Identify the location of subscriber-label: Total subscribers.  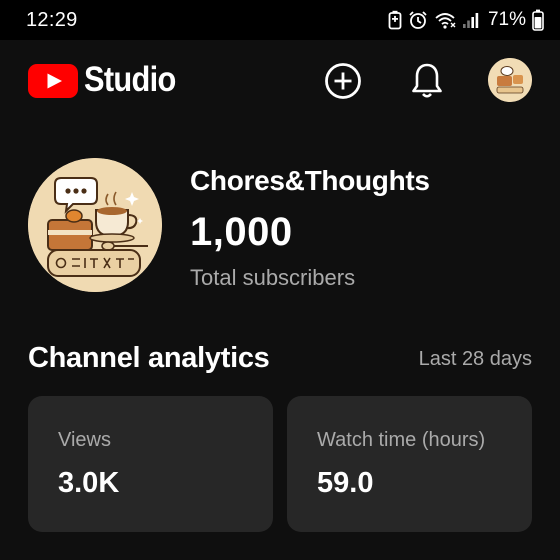
(273, 277).